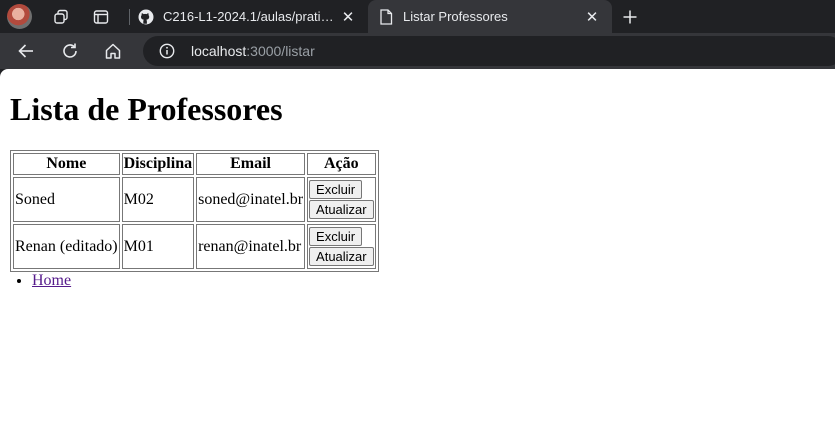  Describe the element at coordinates (251, 246) in the screenshot. I see `cell-email: renan@inatel.br` at that location.